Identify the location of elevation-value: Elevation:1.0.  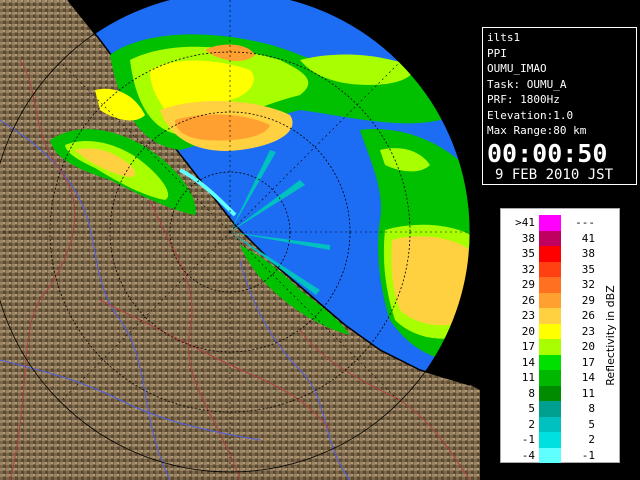
(530, 115).